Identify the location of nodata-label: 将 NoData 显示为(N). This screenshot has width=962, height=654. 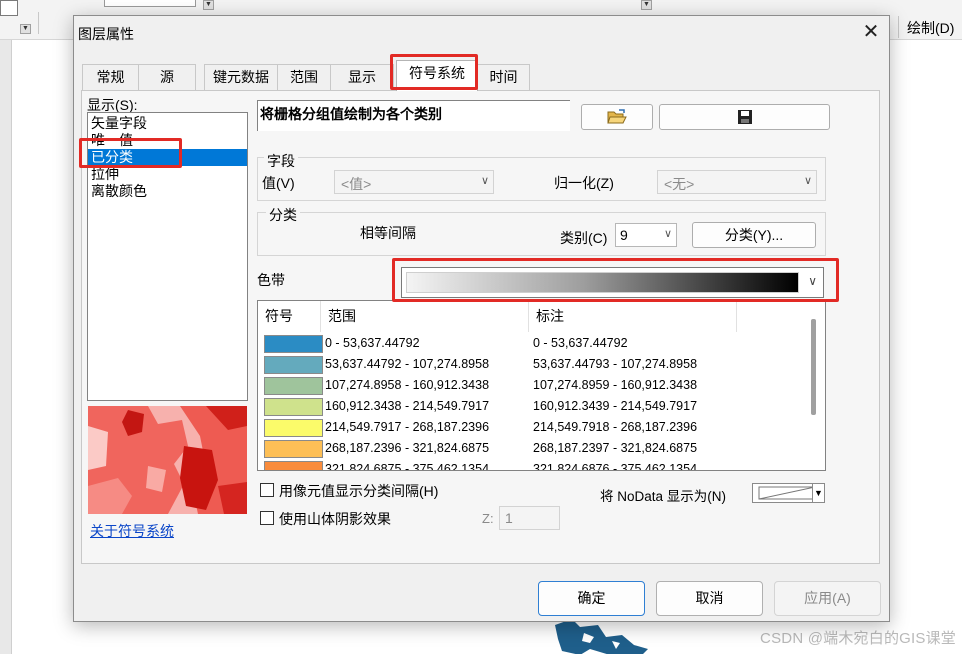
(663, 496).